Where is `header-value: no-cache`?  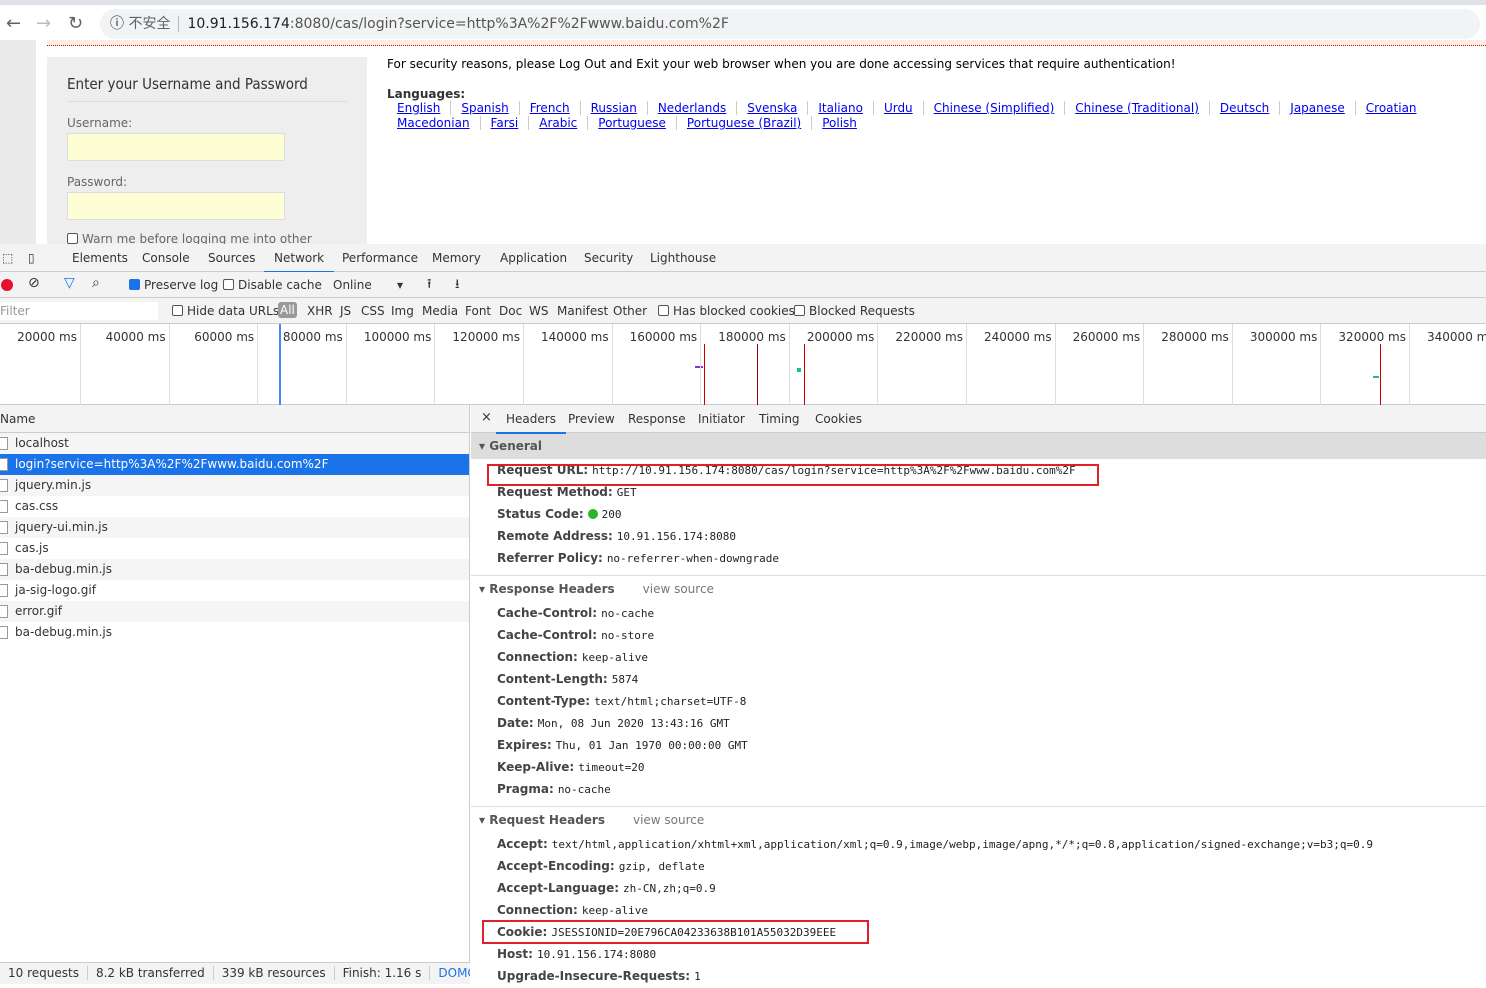
header-value: no-cache is located at coordinates (584, 789).